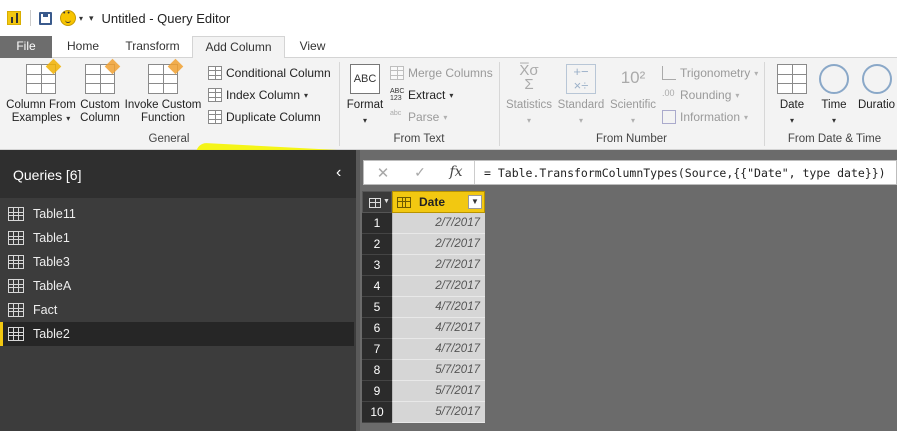 The height and width of the screenshot is (431, 897). I want to click on group-label-general: General, so click(169, 139).